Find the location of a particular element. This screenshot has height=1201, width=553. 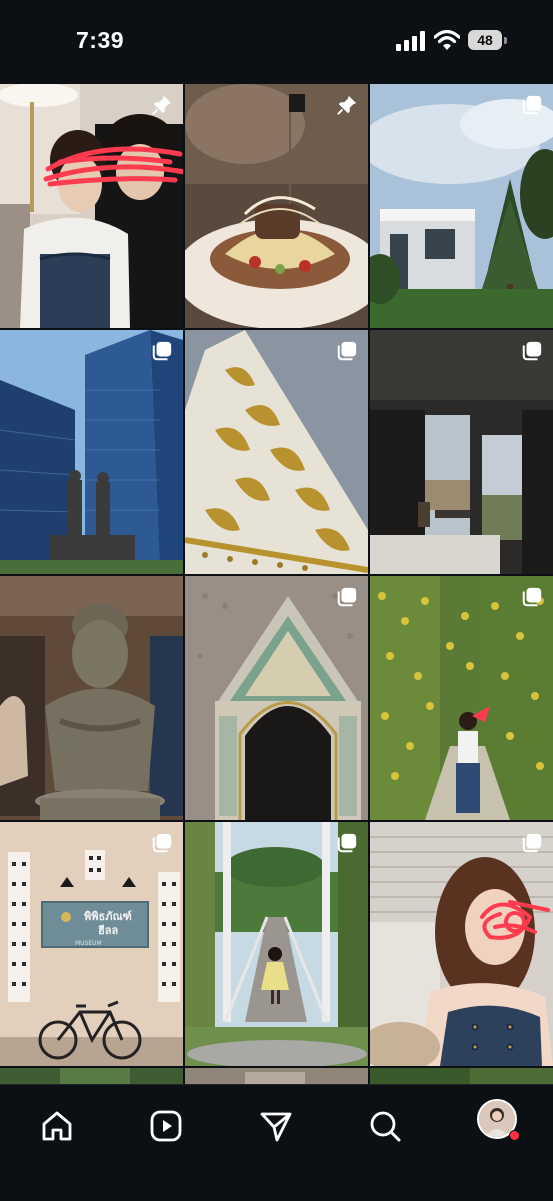

nav-search-button is located at coordinates (385, 1126).